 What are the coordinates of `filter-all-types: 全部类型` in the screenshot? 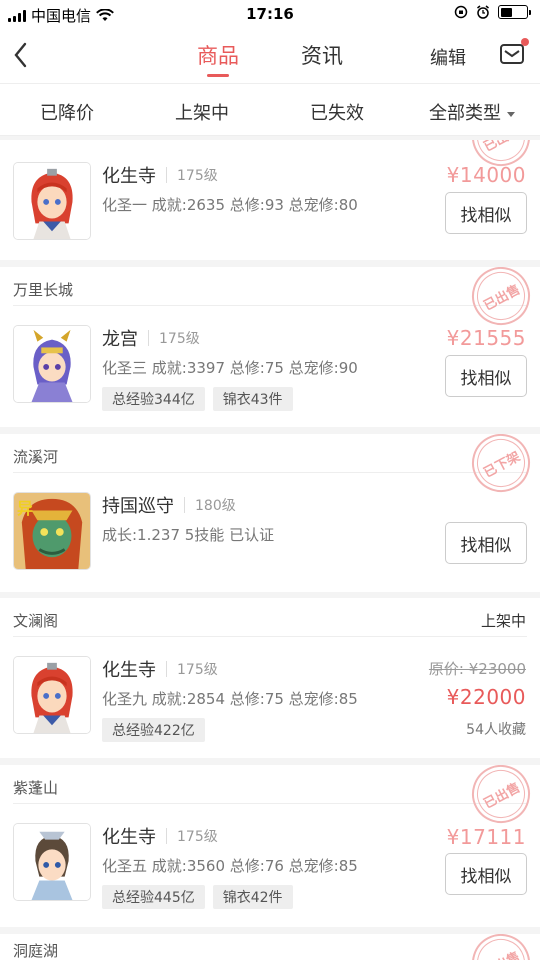 It's located at (472, 112).